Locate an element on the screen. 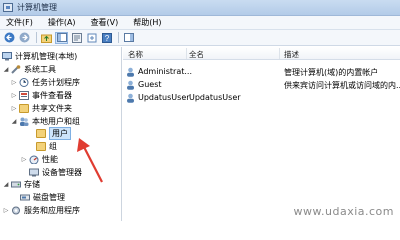  export-icon is located at coordinates (91, 37).